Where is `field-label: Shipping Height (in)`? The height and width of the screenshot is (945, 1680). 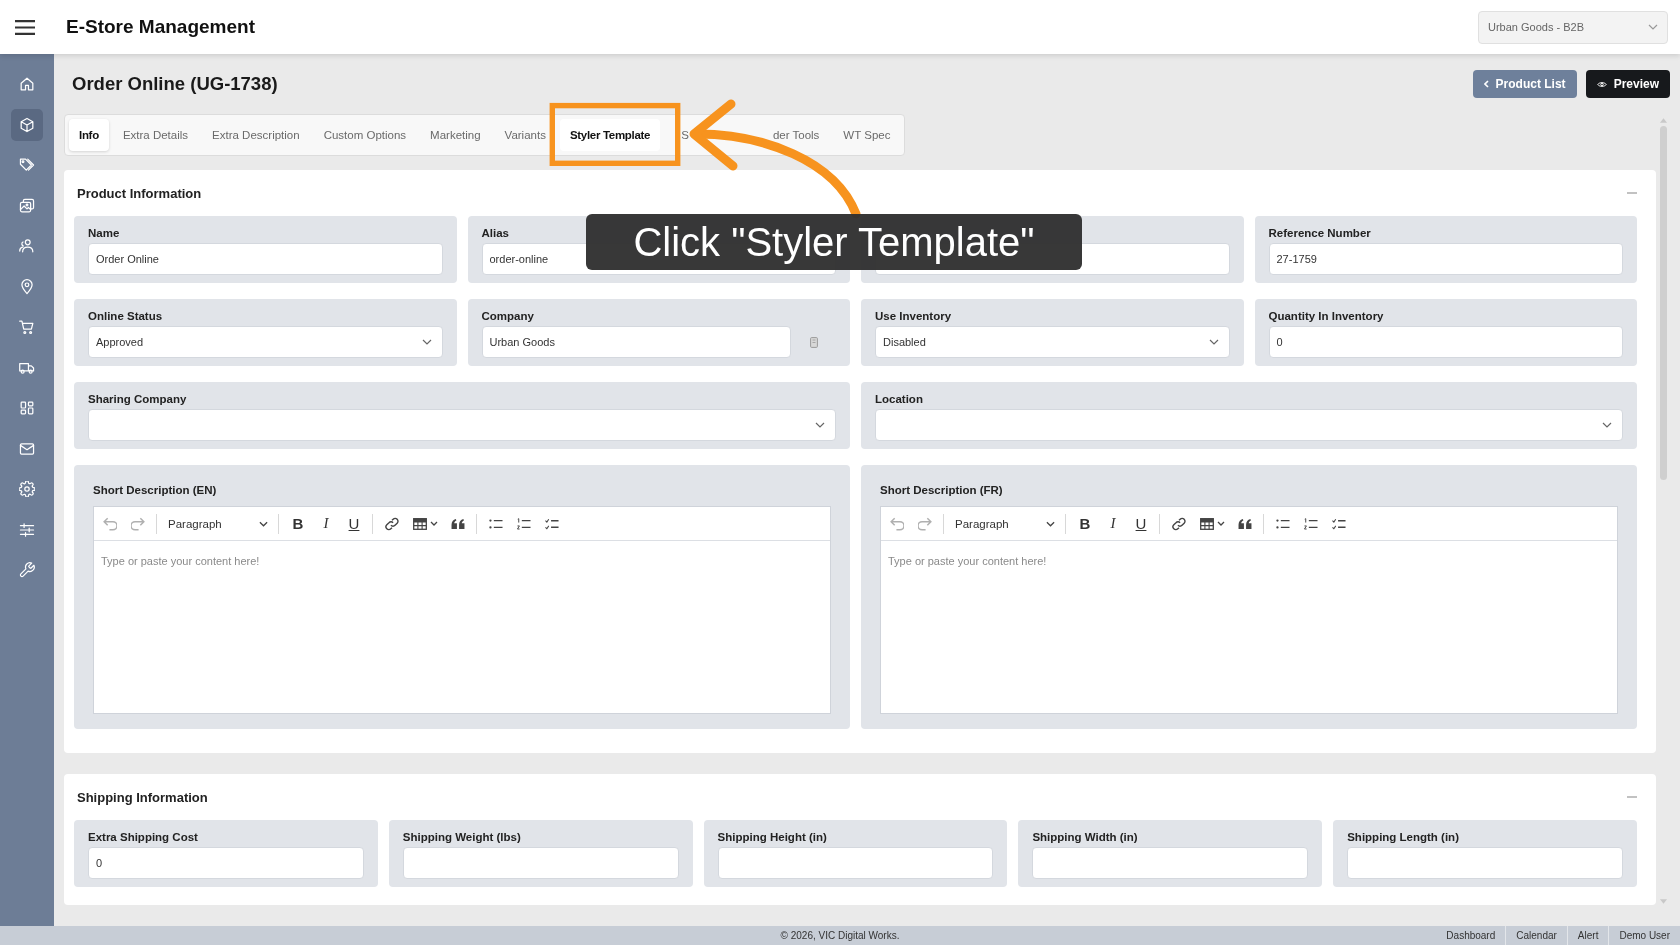 field-label: Shipping Height (in) is located at coordinates (772, 837).